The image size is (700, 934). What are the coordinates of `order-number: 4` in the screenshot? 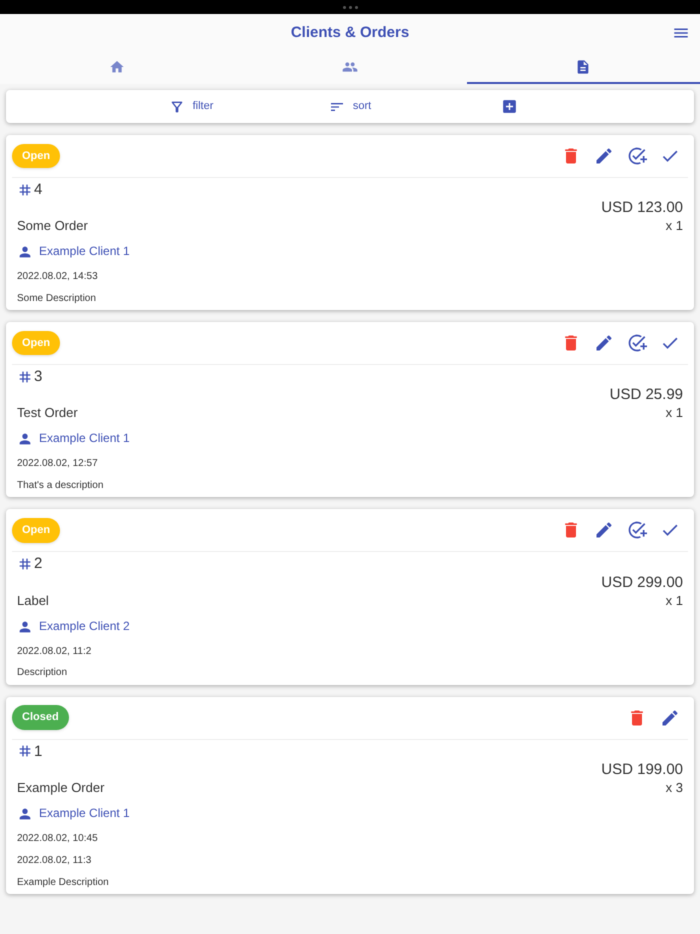 It's located at (38, 189).